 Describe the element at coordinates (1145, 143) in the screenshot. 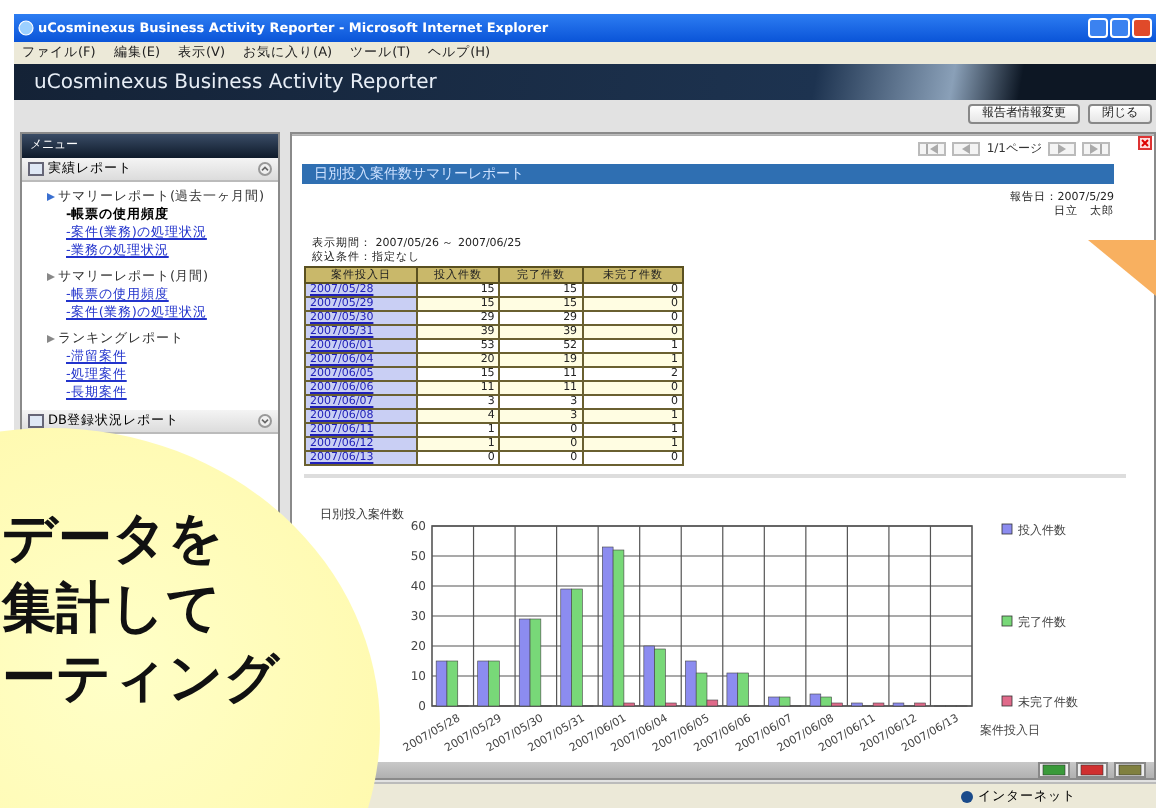

I see `close-icon` at that location.